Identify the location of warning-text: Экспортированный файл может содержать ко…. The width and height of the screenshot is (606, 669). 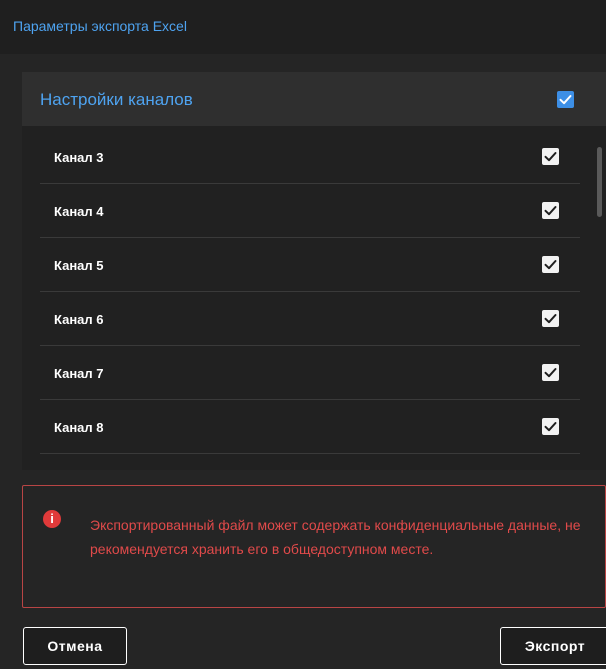
(335, 537).